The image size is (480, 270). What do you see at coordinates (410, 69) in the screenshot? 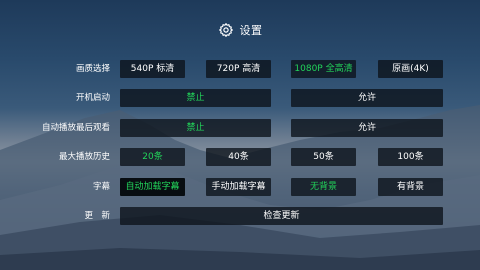
I see `option-quality-4k: 原画(4K)` at bounding box center [410, 69].